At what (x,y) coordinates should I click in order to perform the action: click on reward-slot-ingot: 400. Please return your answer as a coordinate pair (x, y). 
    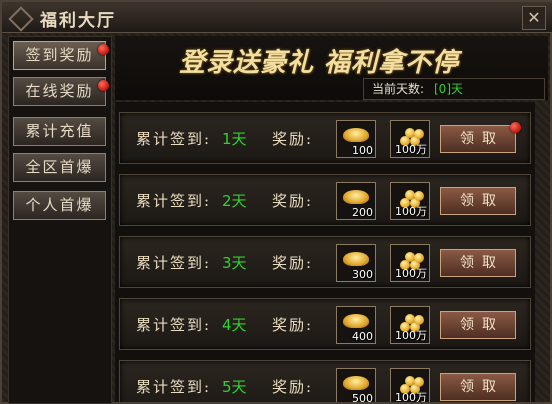
    Looking at the image, I should click on (356, 325).